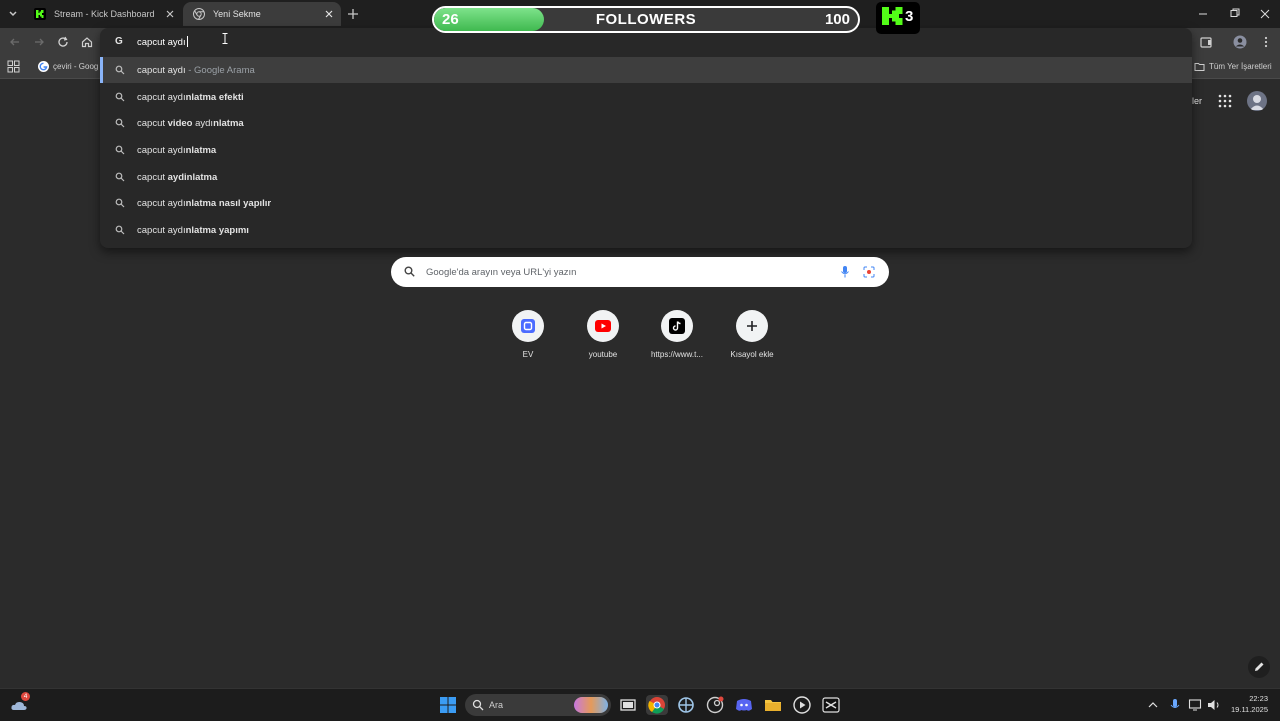 The width and height of the screenshot is (1280, 721). What do you see at coordinates (1240, 42) in the screenshot?
I see `profile-button` at bounding box center [1240, 42].